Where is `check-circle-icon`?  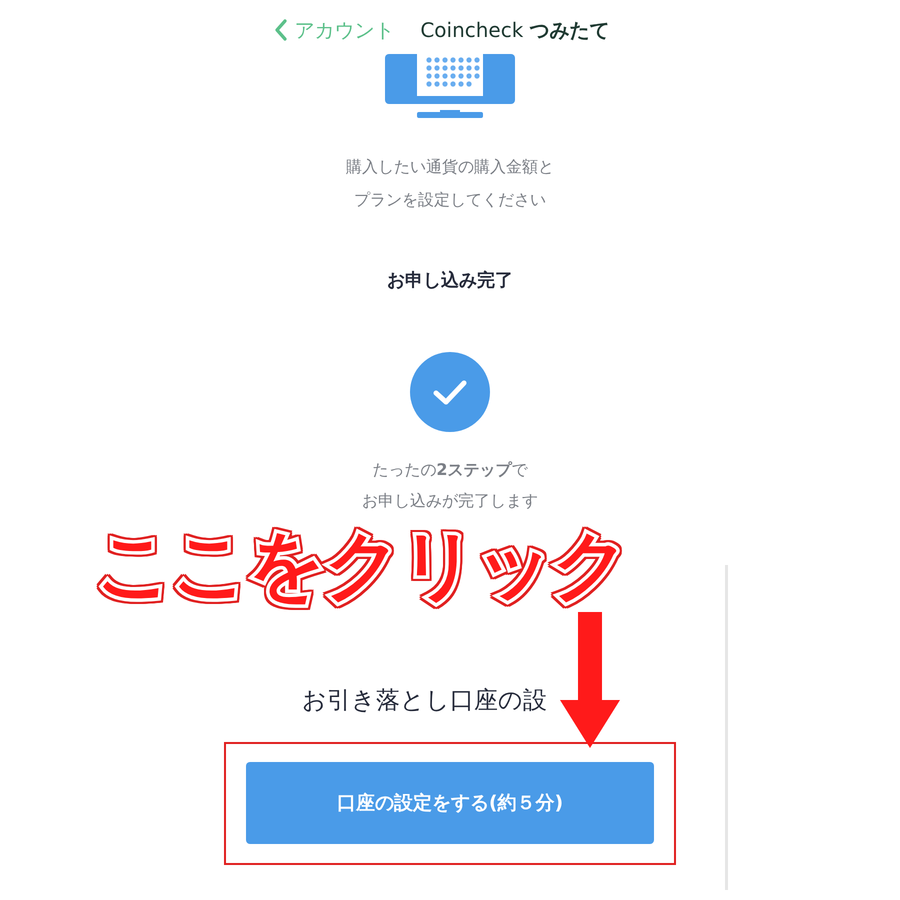
check-circle-icon is located at coordinates (450, 392).